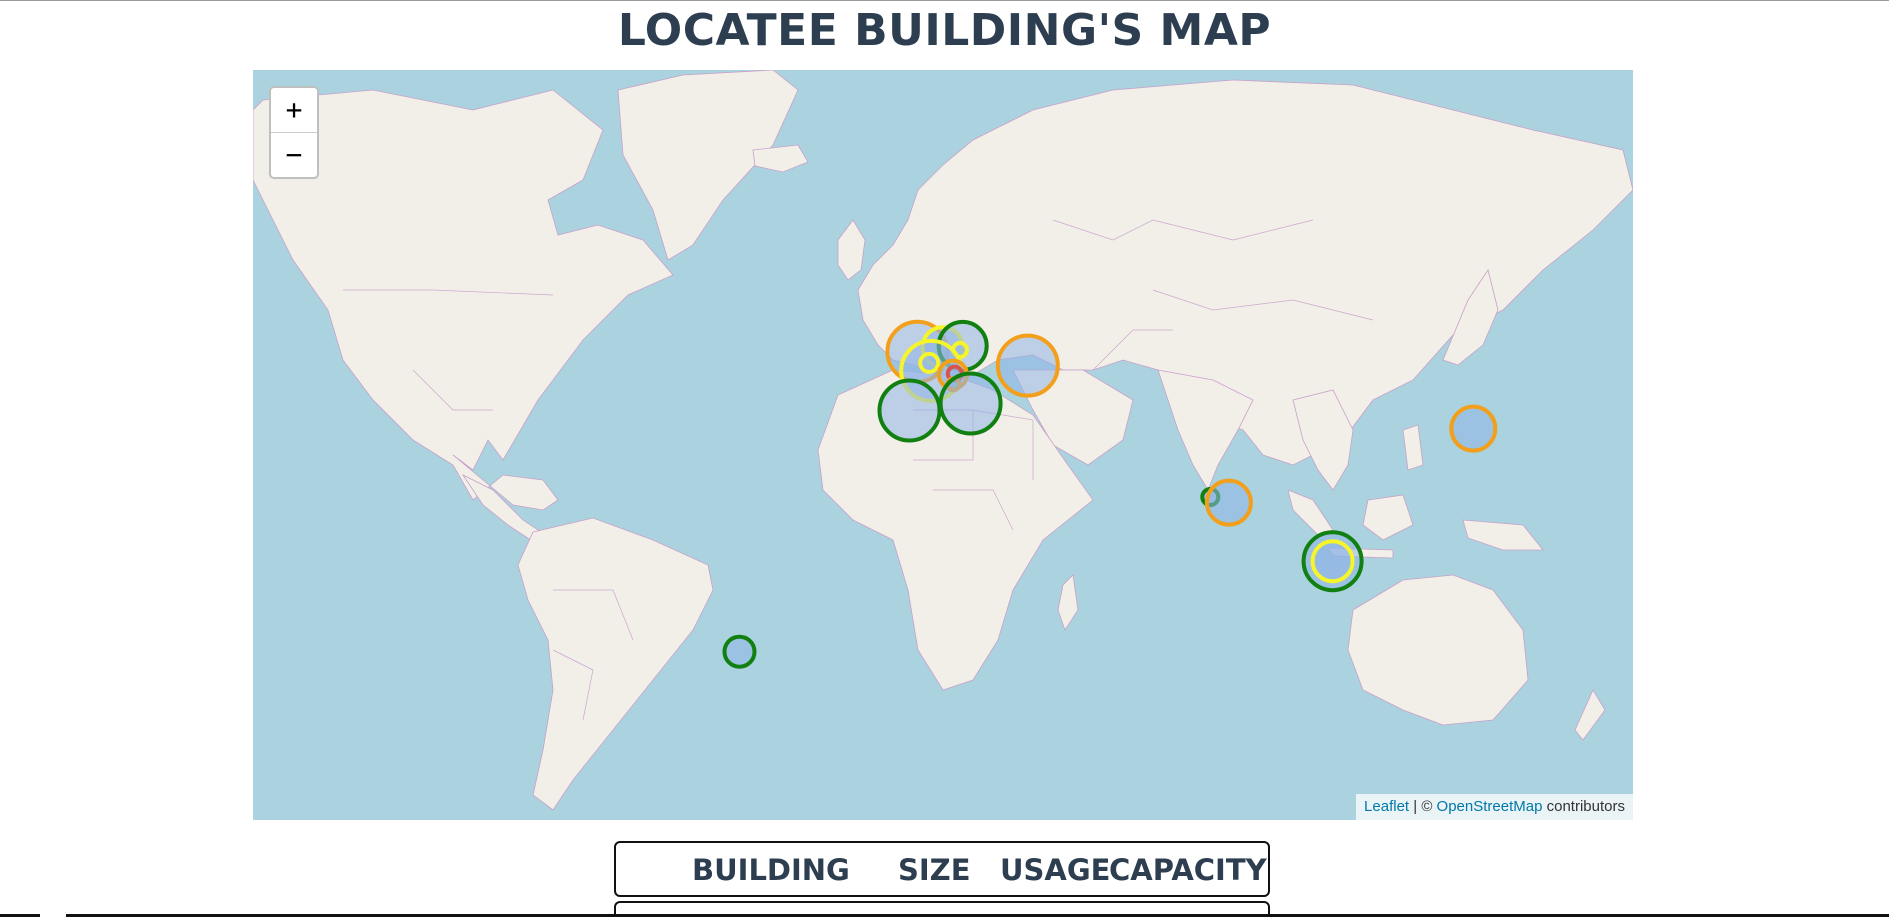  I want to click on marker-sao-paulo, so click(739, 651).